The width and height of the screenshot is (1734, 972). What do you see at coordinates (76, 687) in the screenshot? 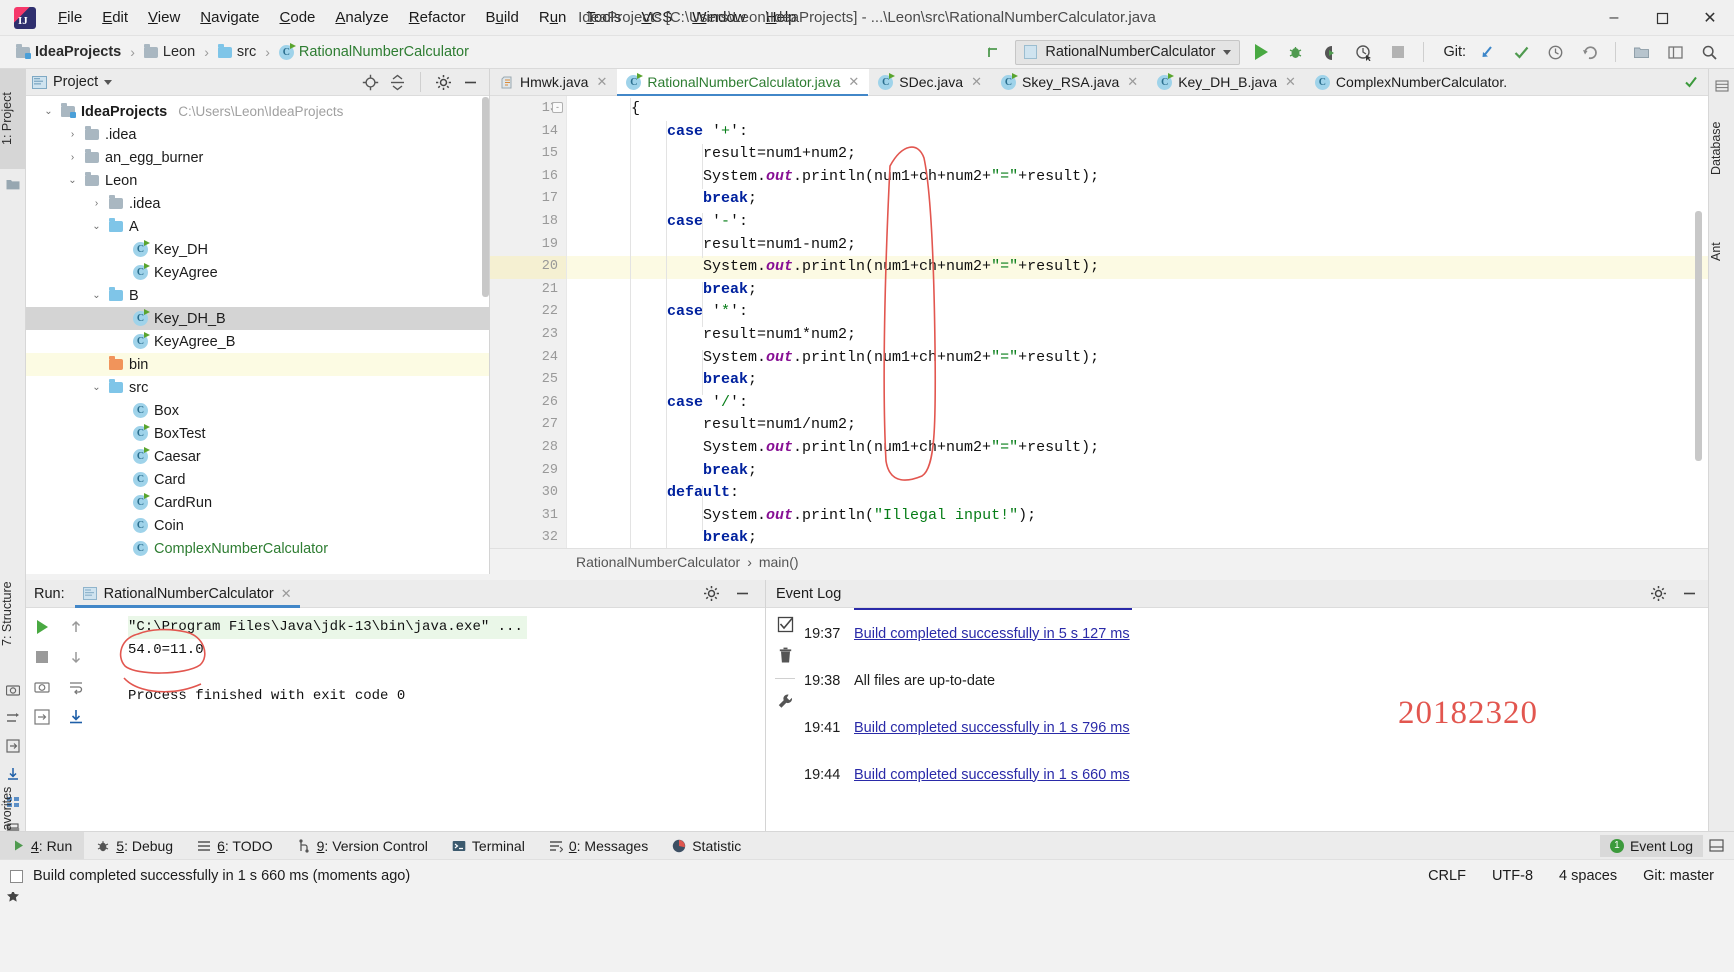
I see `soft-wrap-button` at bounding box center [76, 687].